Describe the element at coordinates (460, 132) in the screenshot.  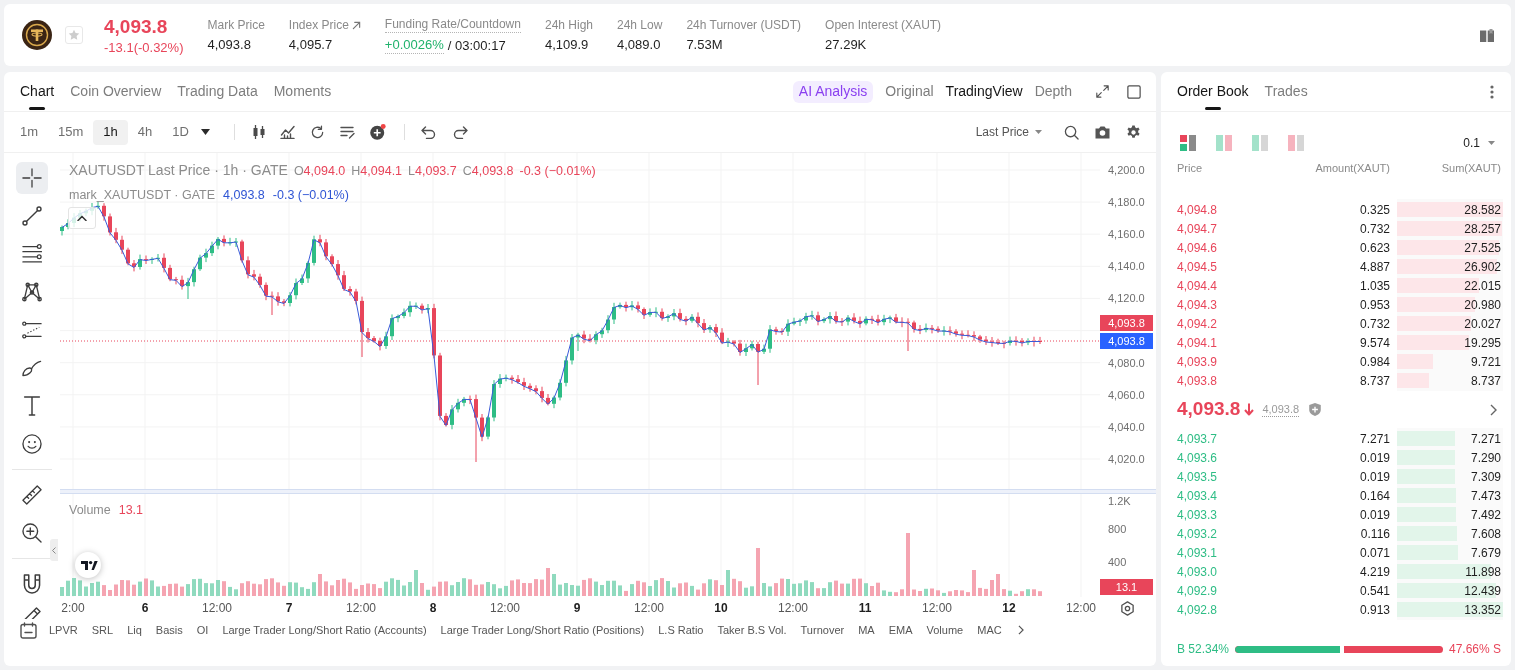
I see `redo-icon` at that location.